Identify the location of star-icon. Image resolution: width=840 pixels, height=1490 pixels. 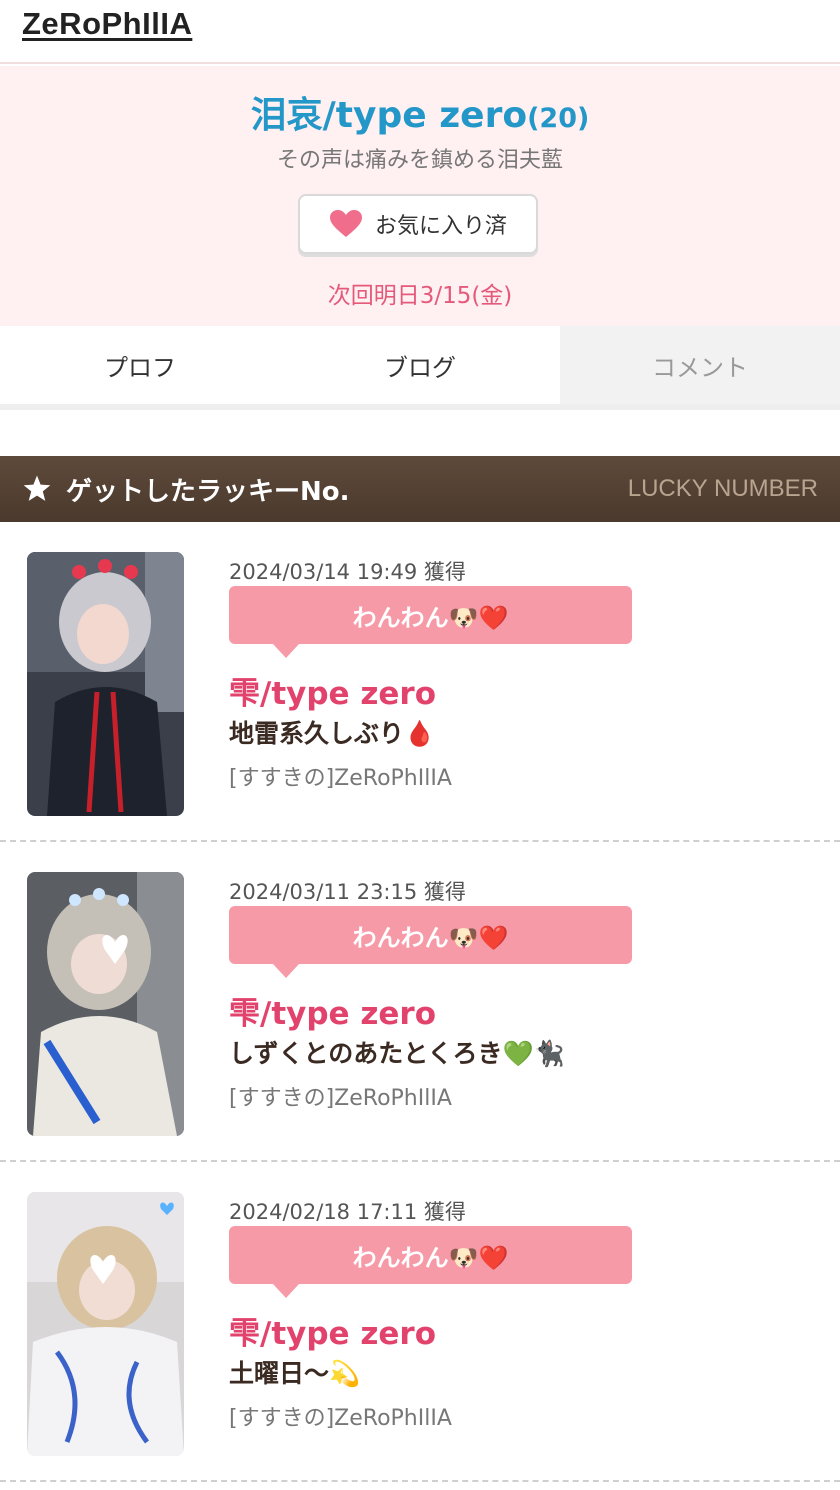
(37, 488).